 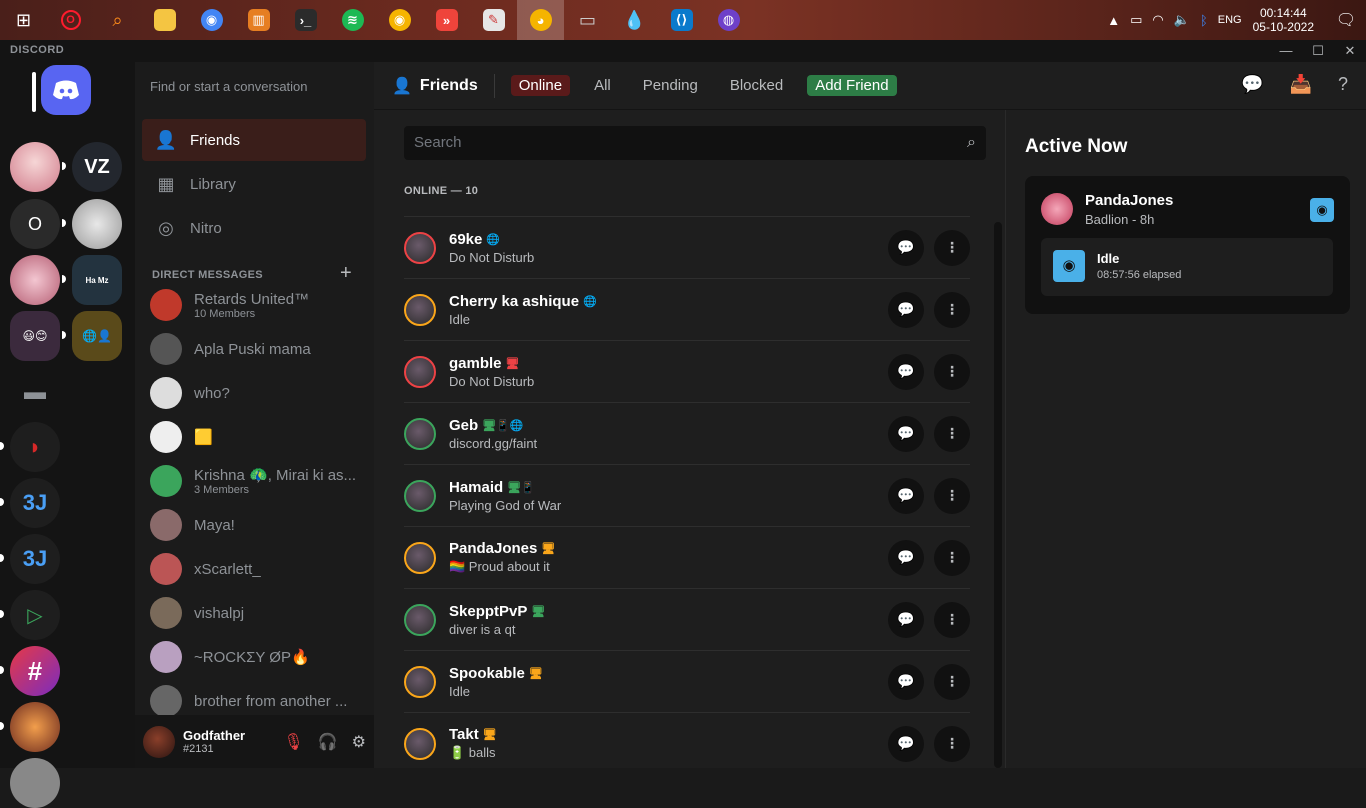 What do you see at coordinates (35, 671) in the screenshot?
I see `server-hash: #` at bounding box center [35, 671].